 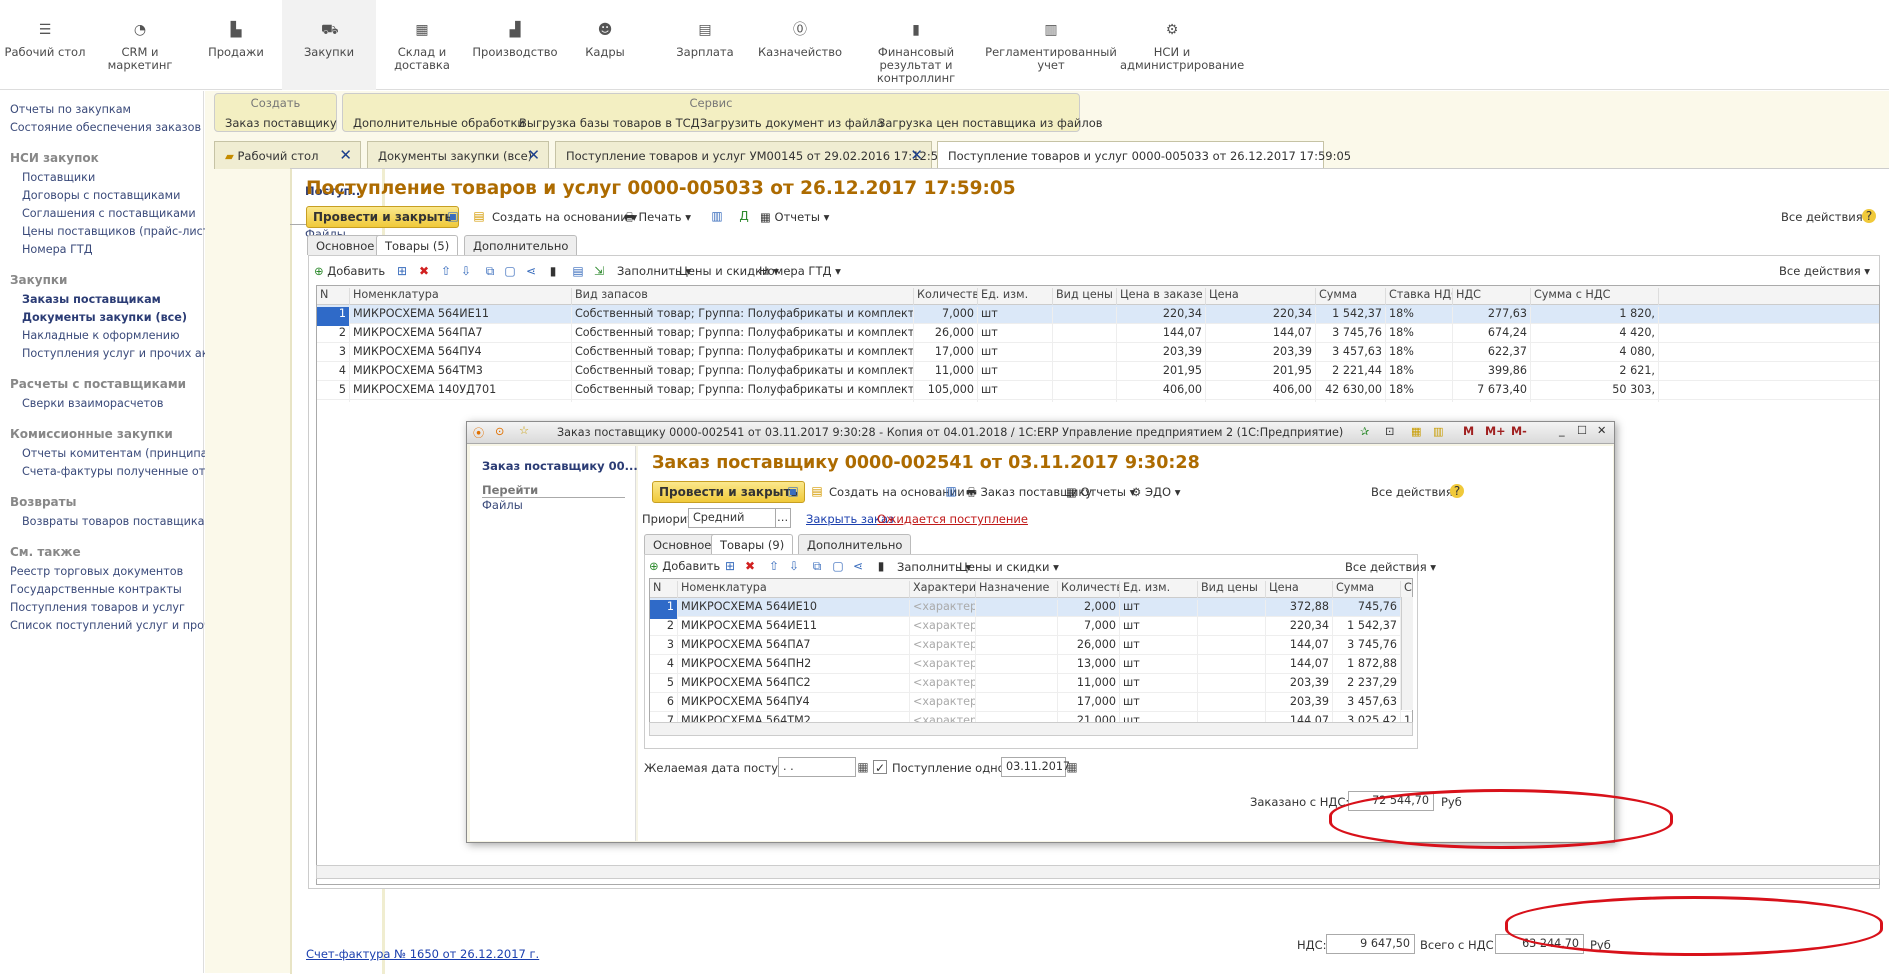 I want to click on add-row-button: ⊕ Добавить, so click(x=349, y=271).